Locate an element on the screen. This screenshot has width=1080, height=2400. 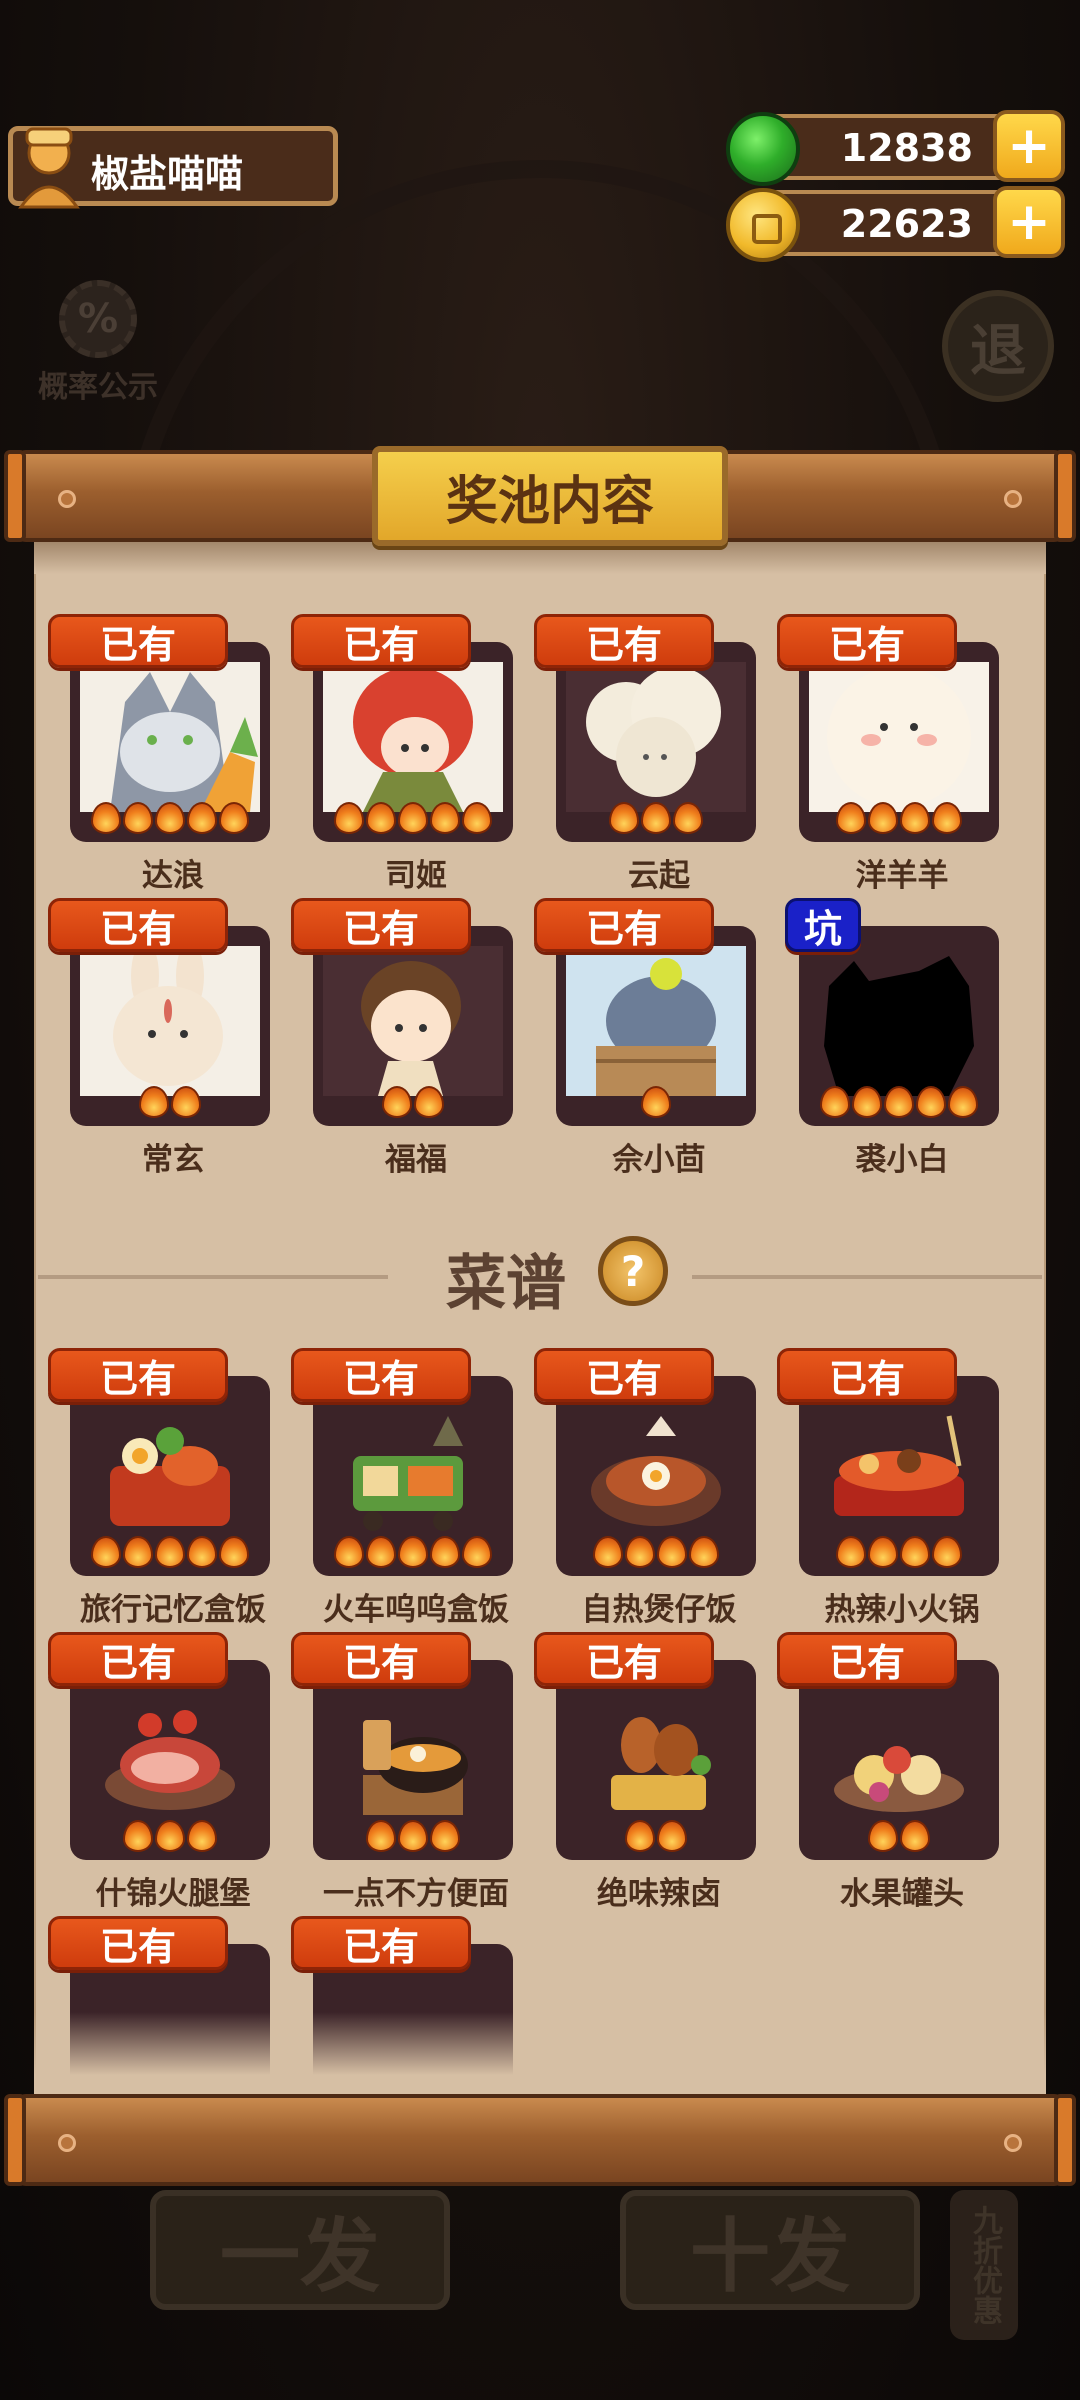
coin-counter: 22623 + is located at coordinates (895, 224).